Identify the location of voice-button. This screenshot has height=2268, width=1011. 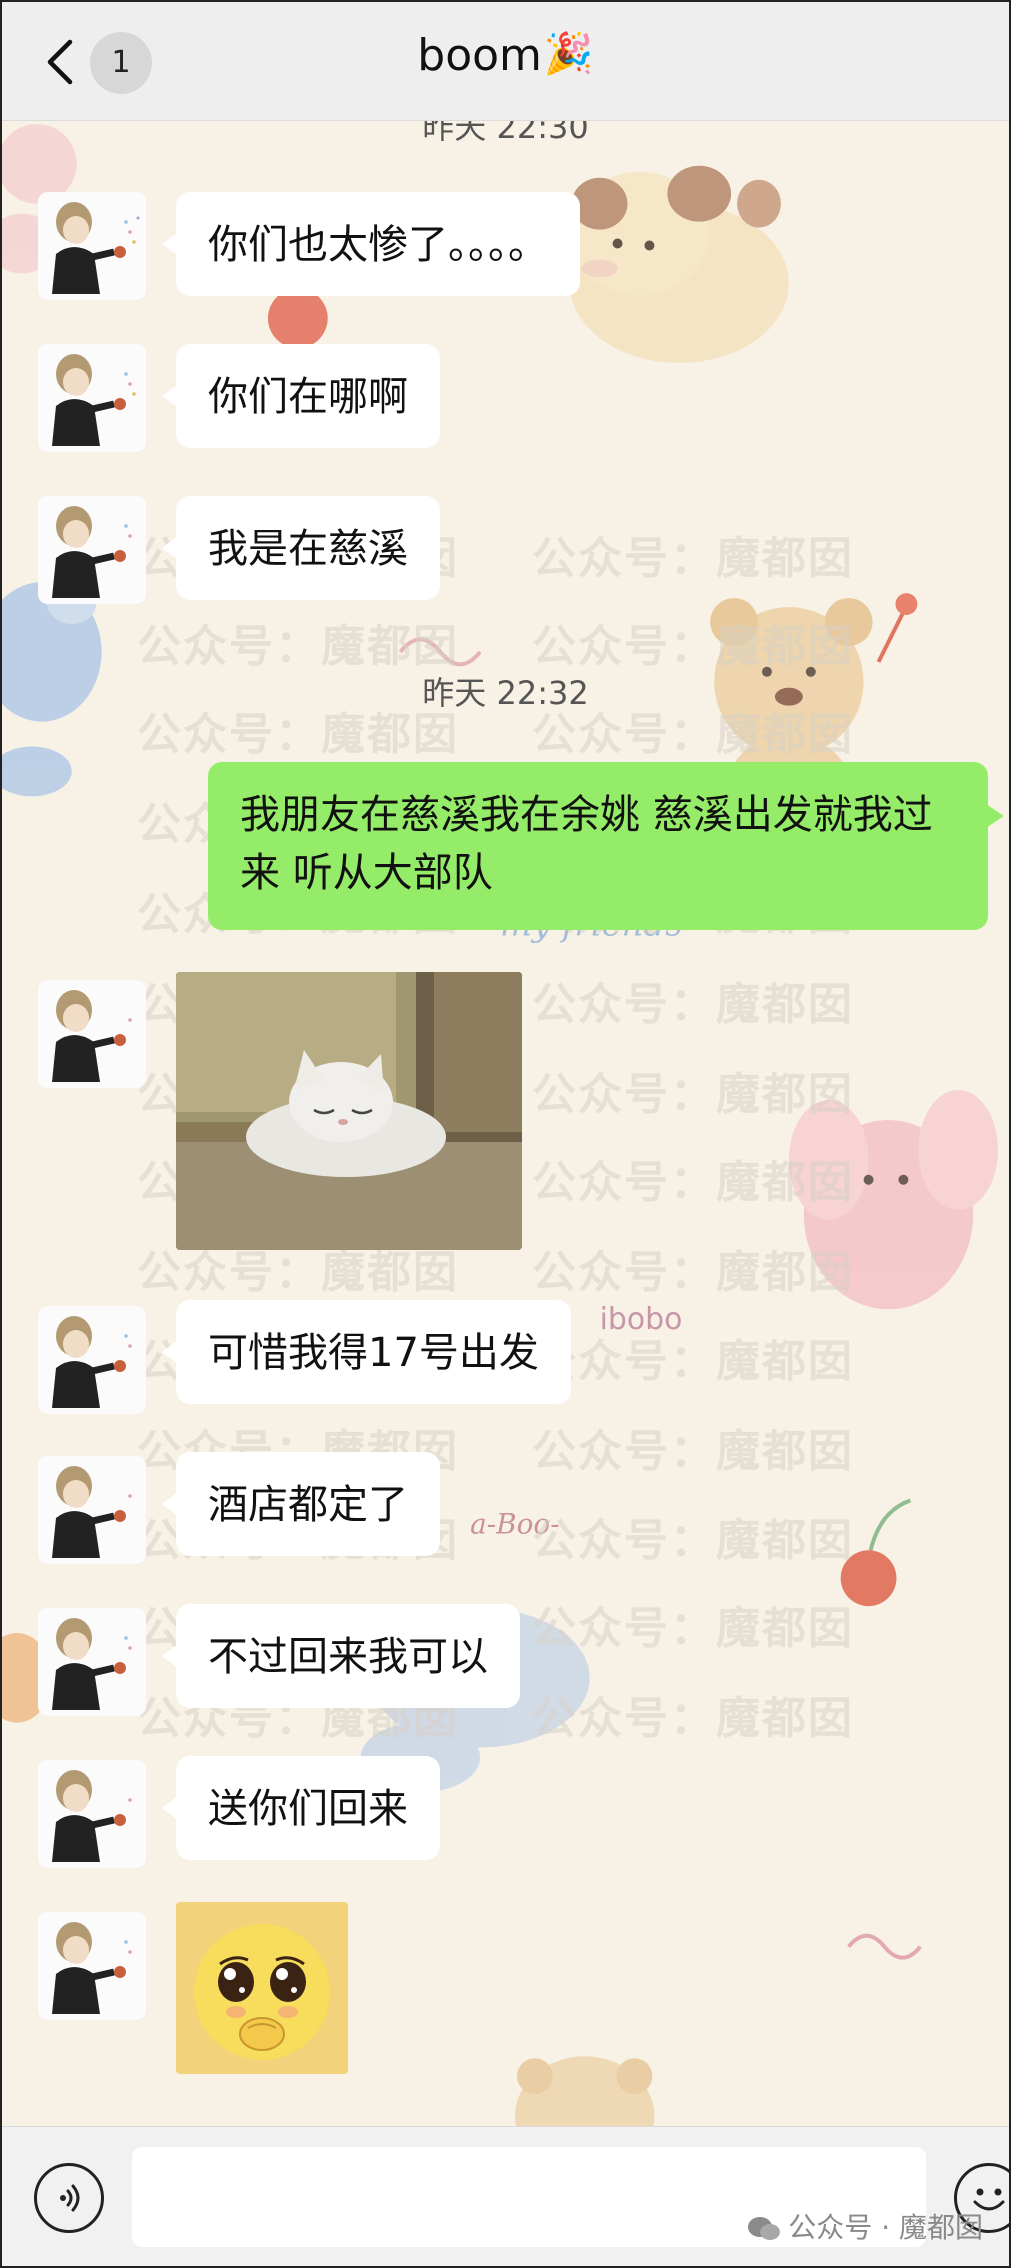
(69, 2198).